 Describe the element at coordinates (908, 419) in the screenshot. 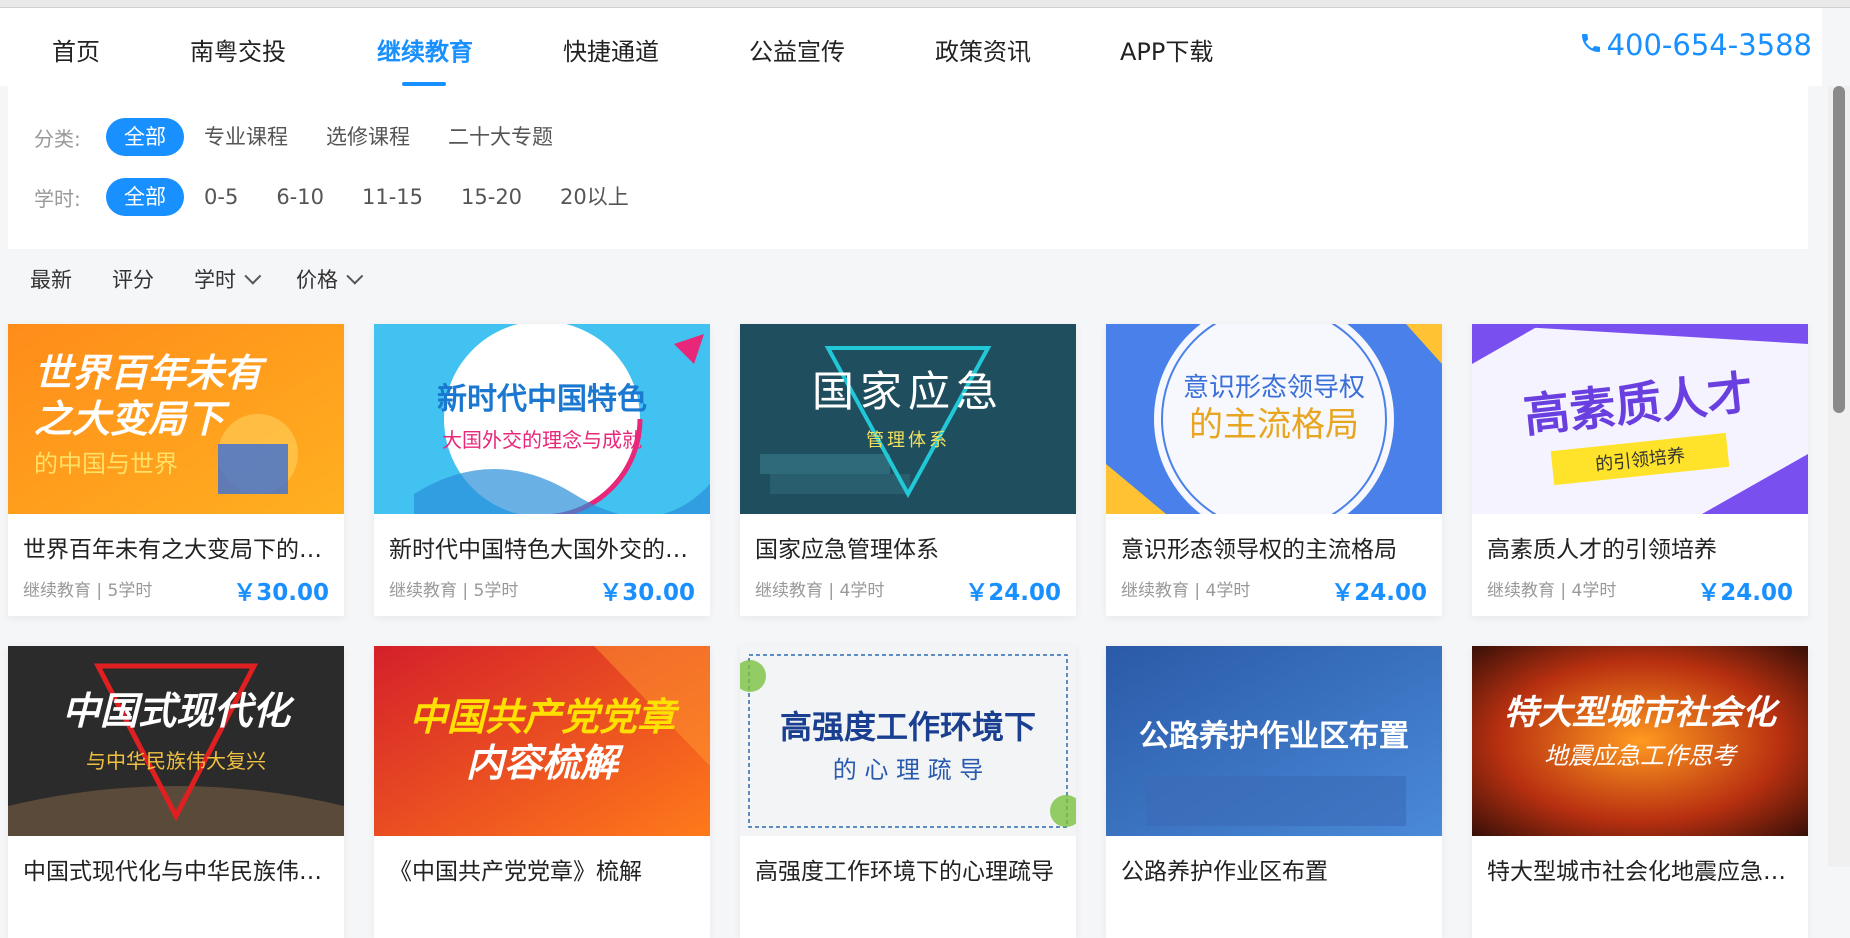

I see `course-thumbnail: 国家应急 管理体系` at that location.